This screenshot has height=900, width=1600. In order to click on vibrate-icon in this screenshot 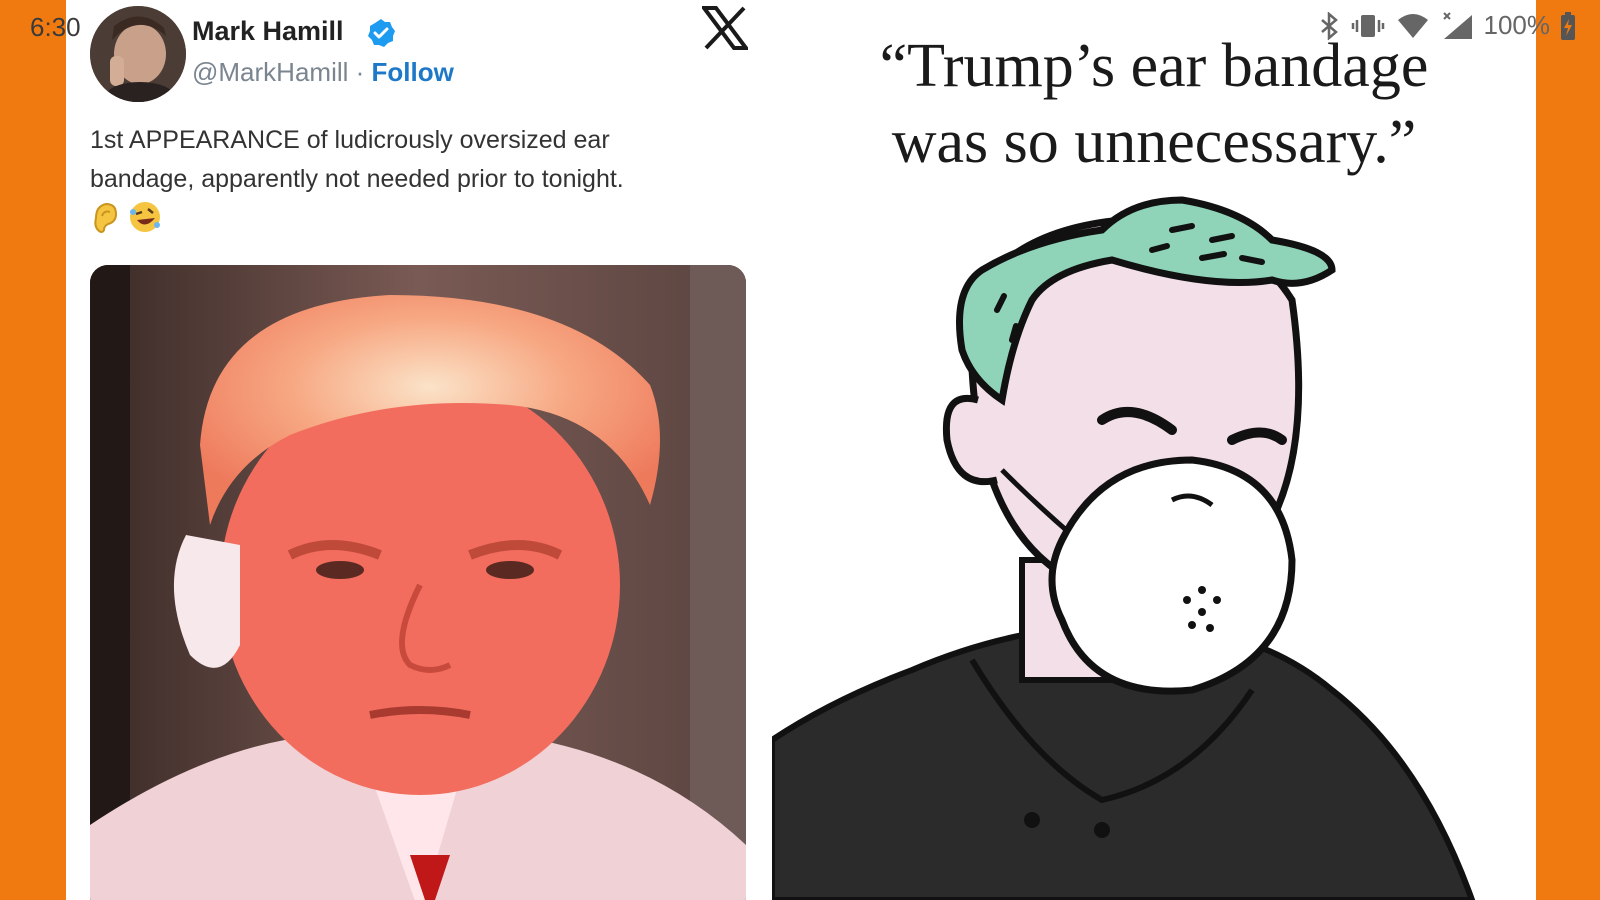, I will do `click(1367, 25)`.